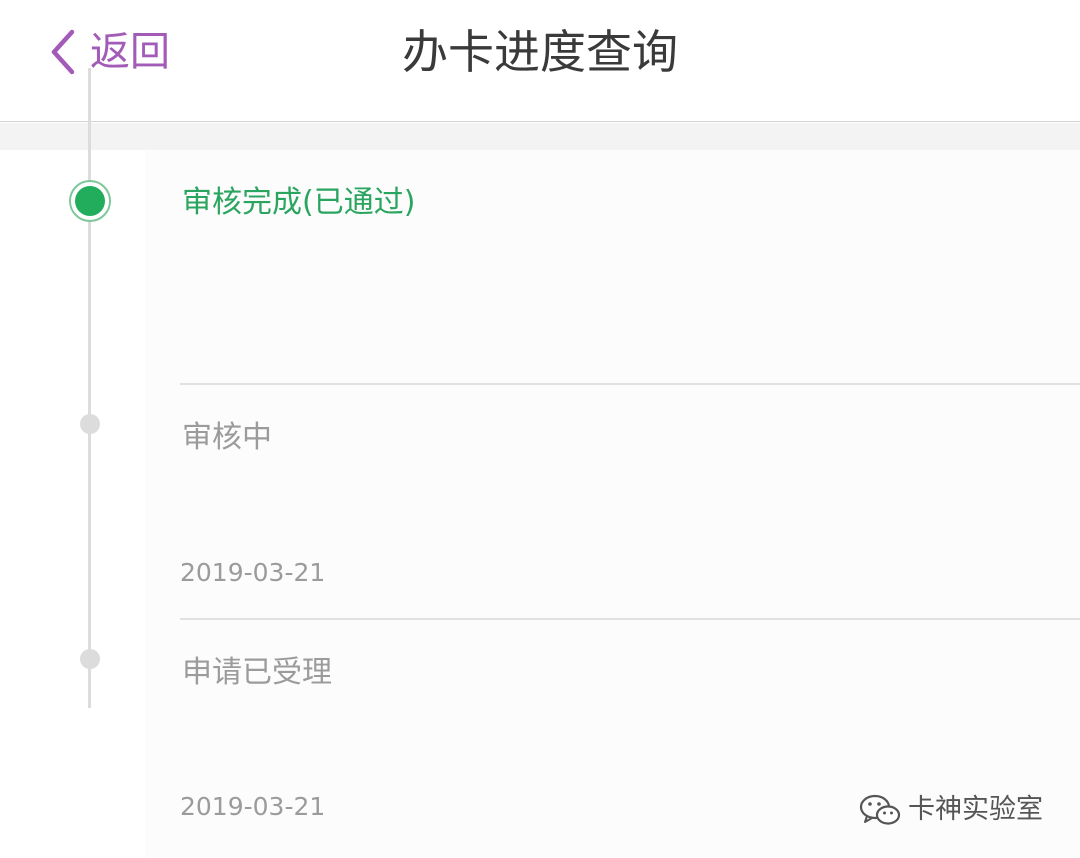 The image size is (1080, 858). Describe the element at coordinates (89, 388) in the screenshot. I see `timeline-line` at that location.